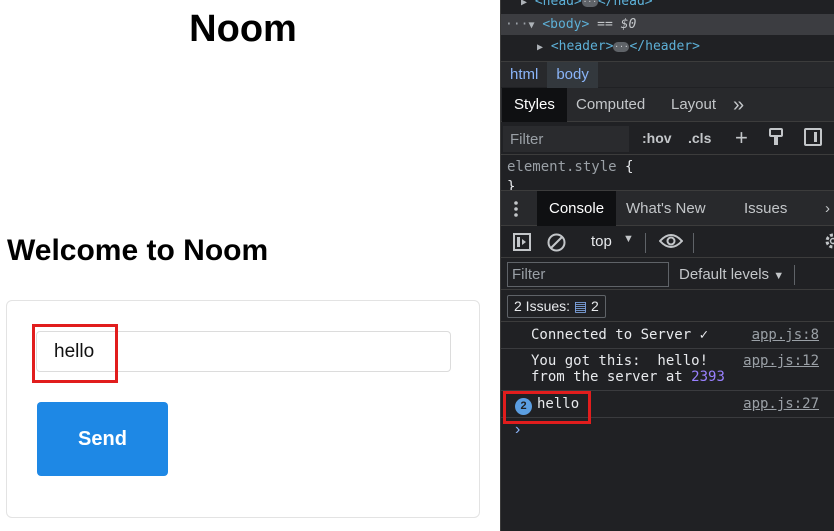  Describe the element at coordinates (610, 105) in the screenshot. I see `tab-computed: Computed` at that location.